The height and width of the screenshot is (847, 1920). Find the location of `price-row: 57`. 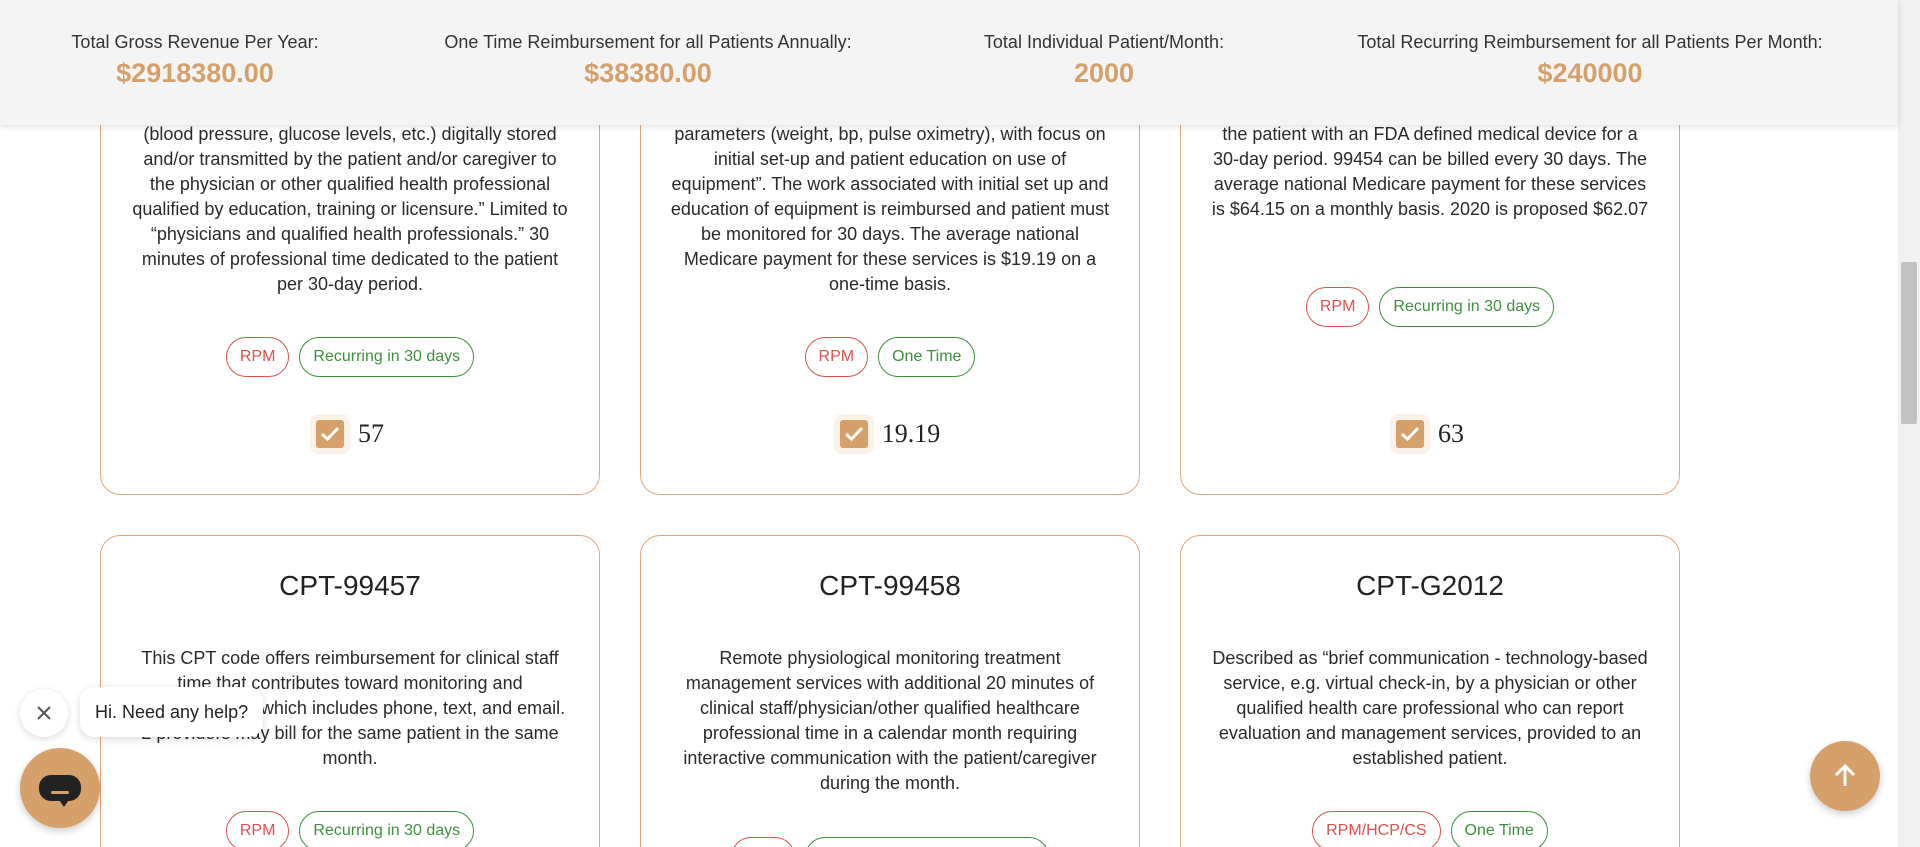

price-row: 57 is located at coordinates (350, 434).